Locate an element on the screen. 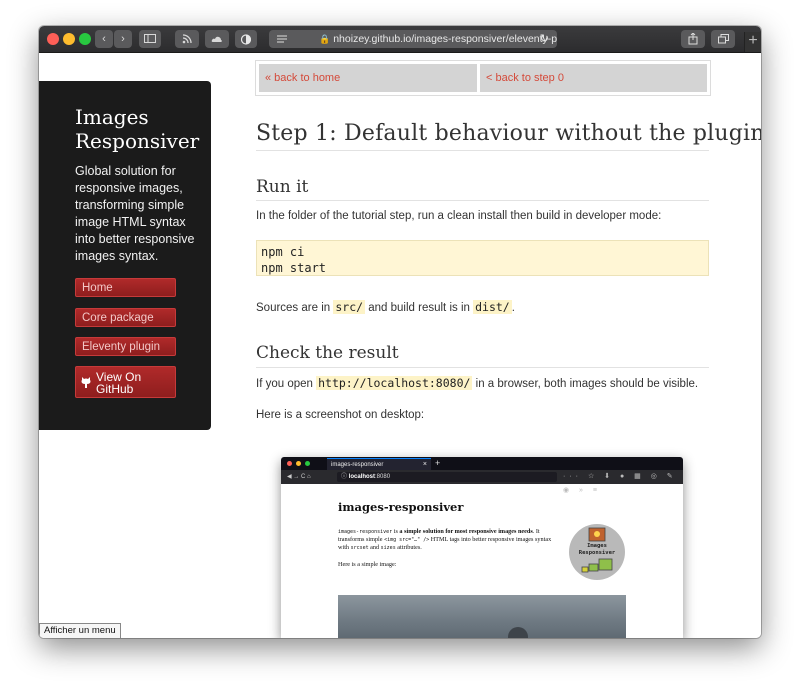 The image size is (800, 690). sidebar-nav-home: Home is located at coordinates (125, 287).